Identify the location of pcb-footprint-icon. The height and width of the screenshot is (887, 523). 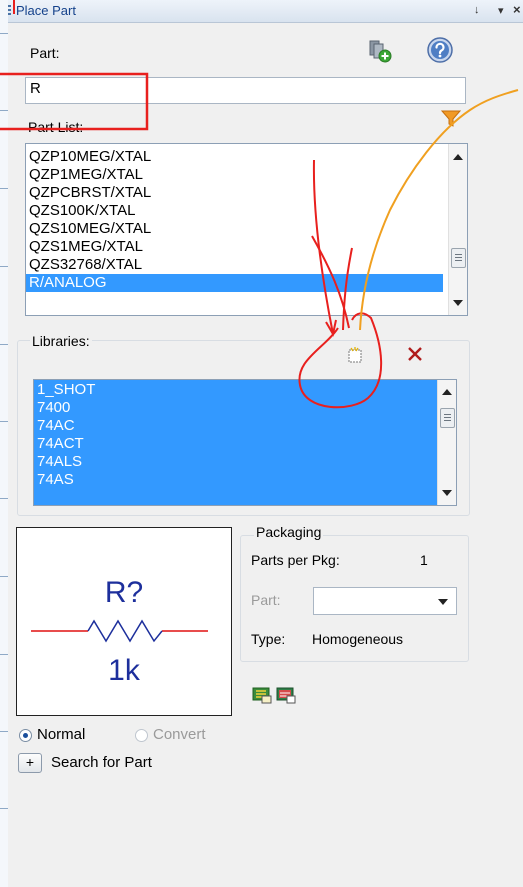
(262, 695).